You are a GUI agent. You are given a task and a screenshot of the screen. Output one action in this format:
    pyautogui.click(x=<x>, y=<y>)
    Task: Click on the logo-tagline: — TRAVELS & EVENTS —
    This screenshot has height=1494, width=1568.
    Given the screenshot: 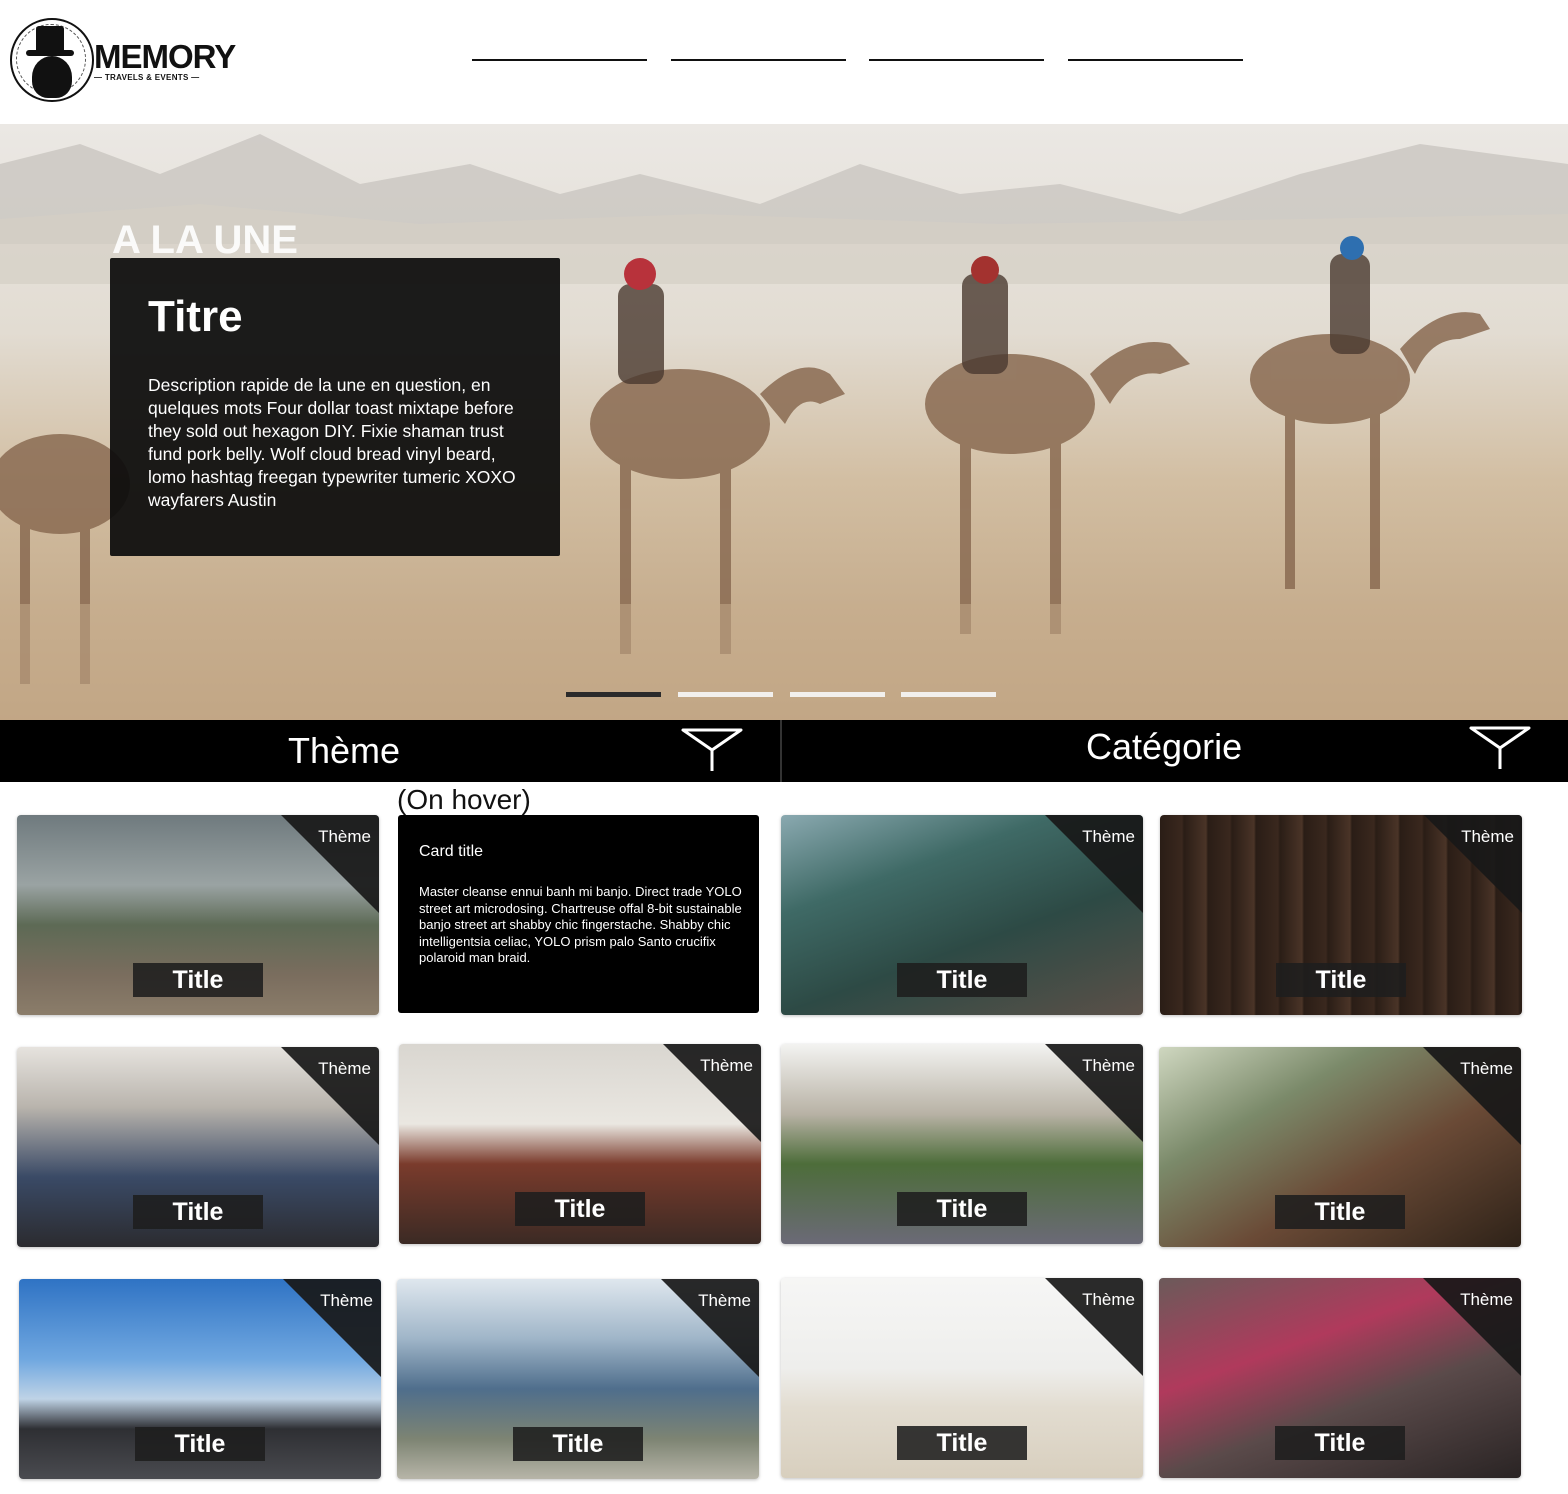 What is the action you would take?
    pyautogui.click(x=147, y=77)
    